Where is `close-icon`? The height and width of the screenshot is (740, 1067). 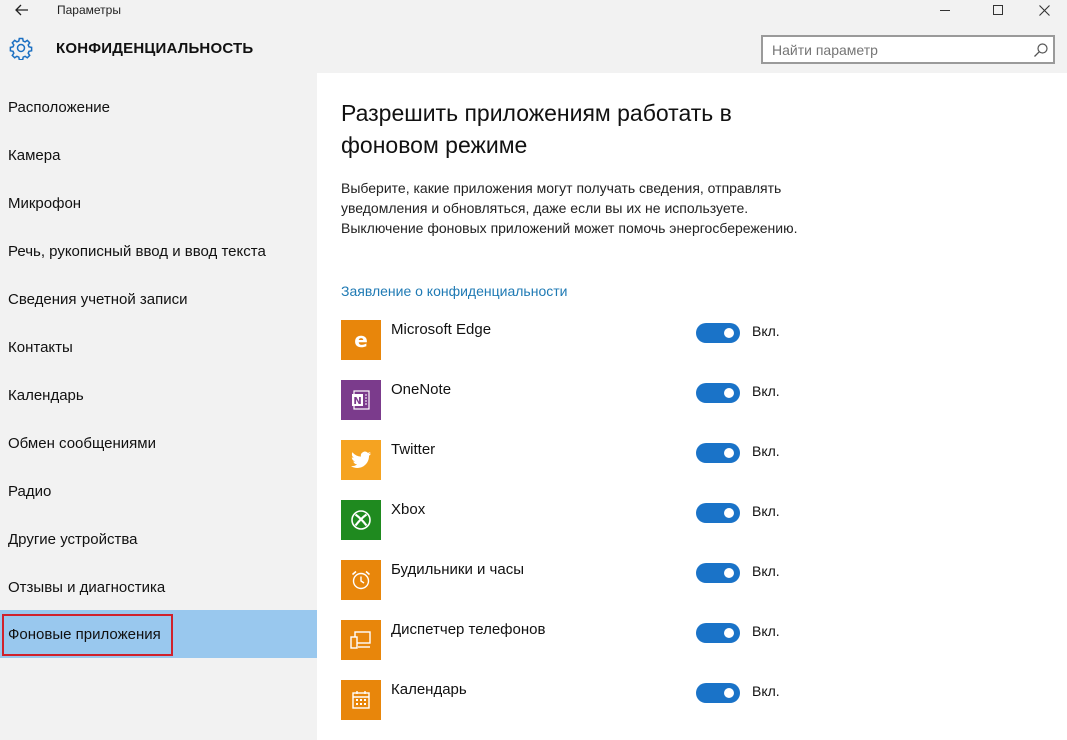 close-icon is located at coordinates (1044, 10).